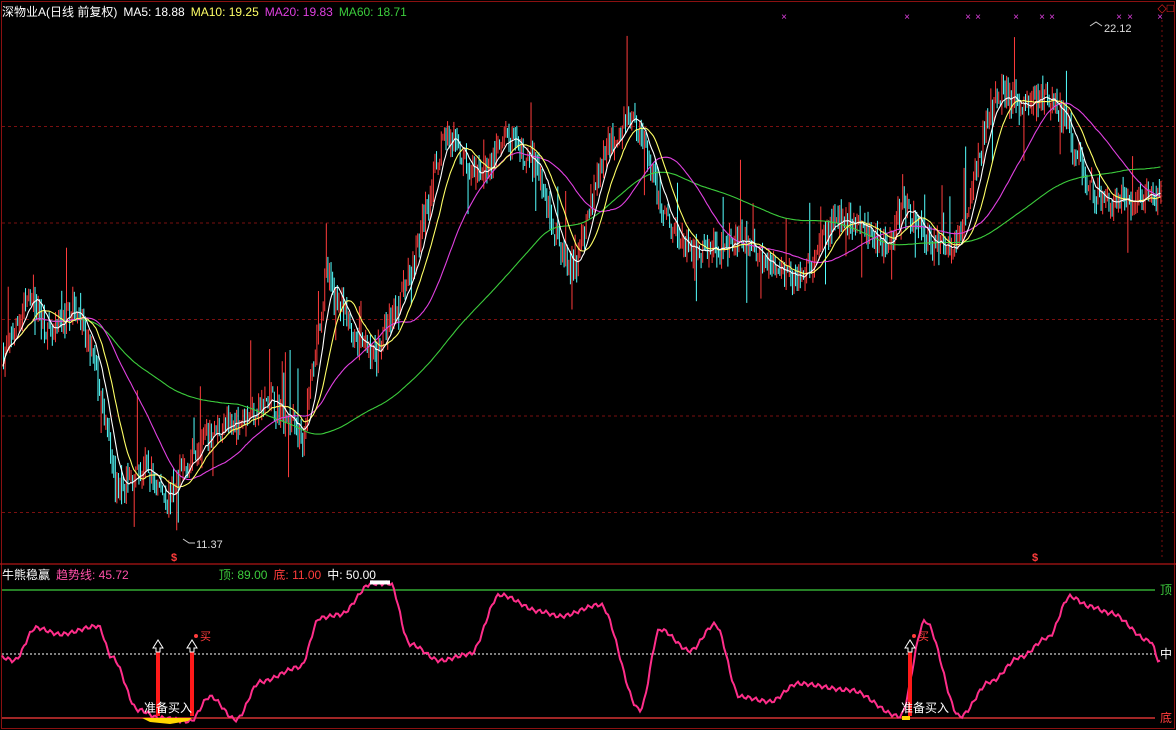  Describe the element at coordinates (60, 12) in the screenshot. I see `stock-name: 深物业A(日线 前复权)` at that location.